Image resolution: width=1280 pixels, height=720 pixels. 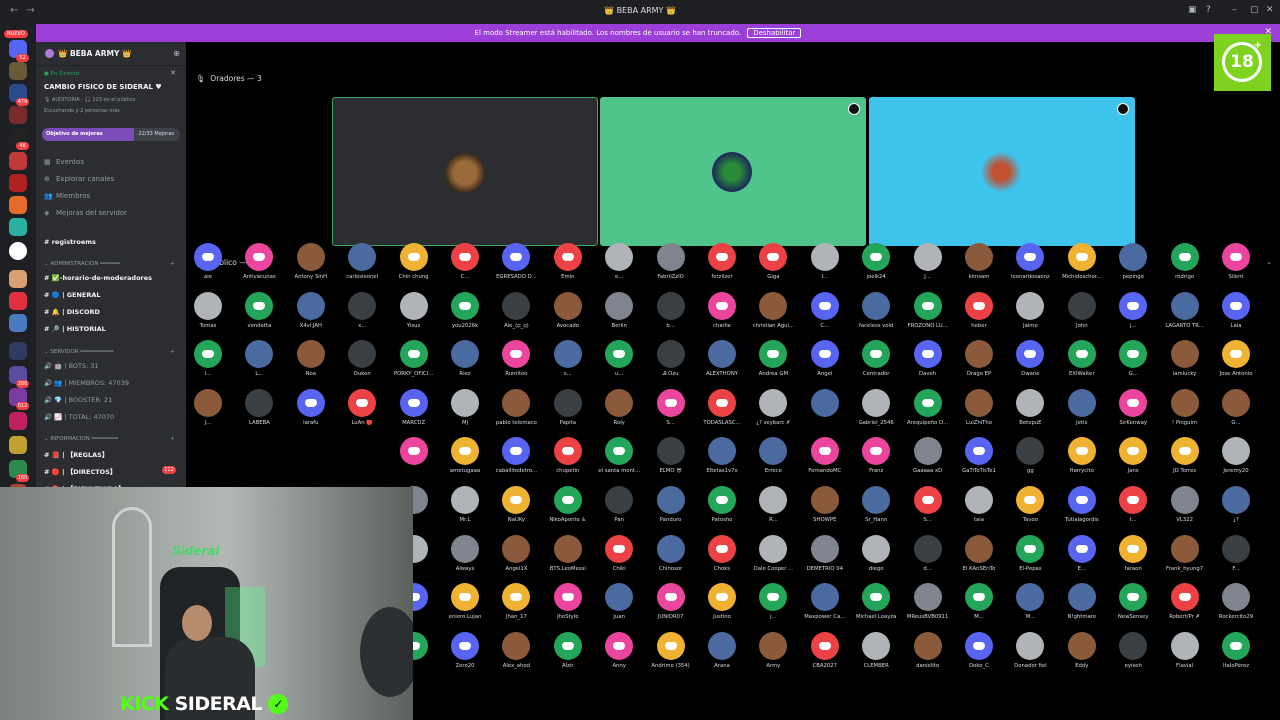 What do you see at coordinates (928, 665) in the screenshot?
I see `member-name: danielito` at bounding box center [928, 665].